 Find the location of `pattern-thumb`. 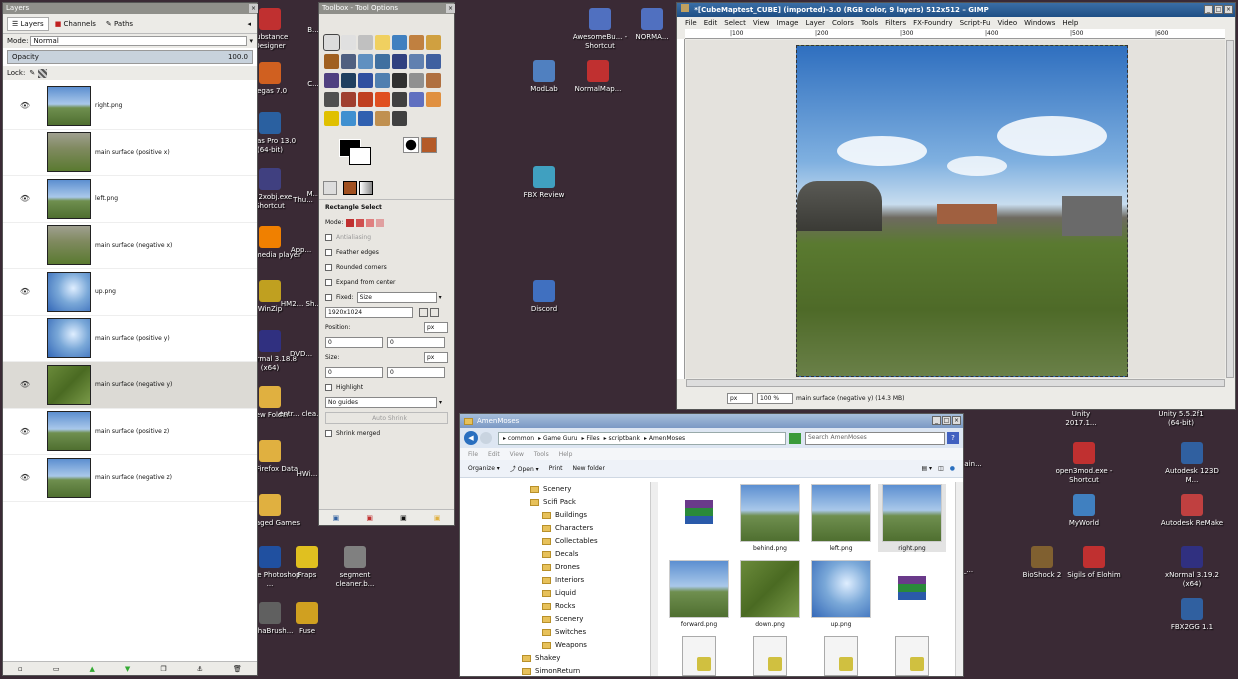

pattern-thumb is located at coordinates (350, 188).